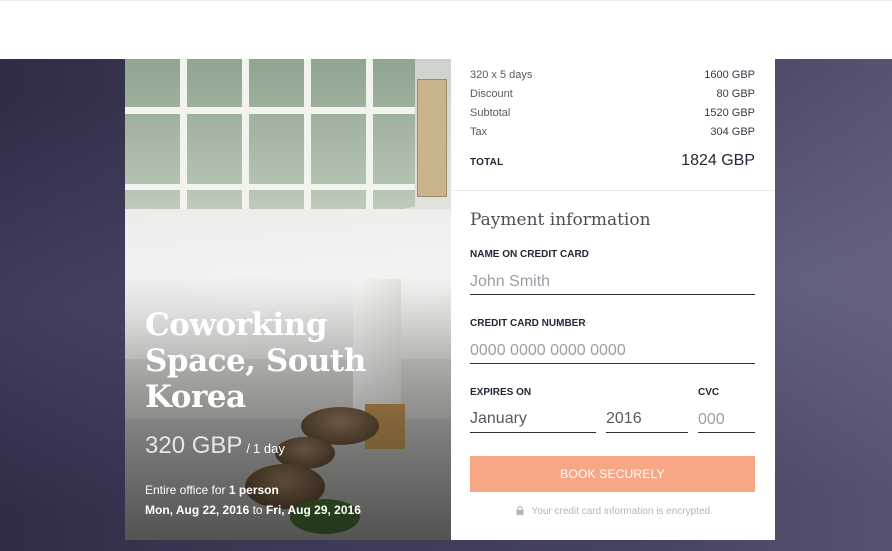  What do you see at coordinates (613, 190) in the screenshot?
I see `summary-divider` at bounding box center [613, 190].